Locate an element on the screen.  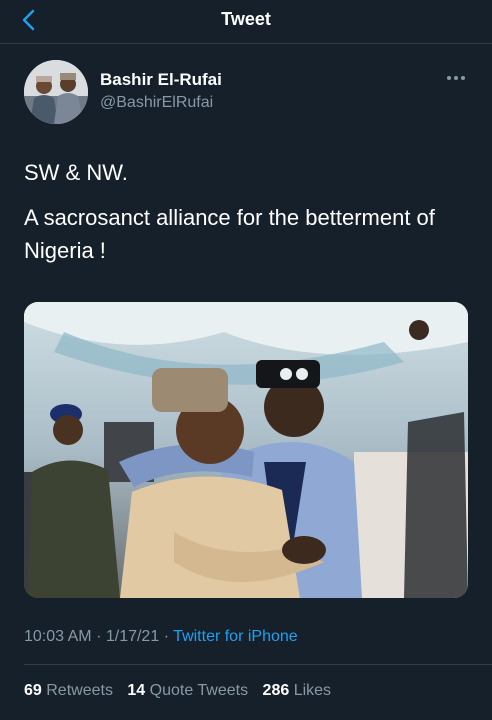
avatar is located at coordinates (56, 92).